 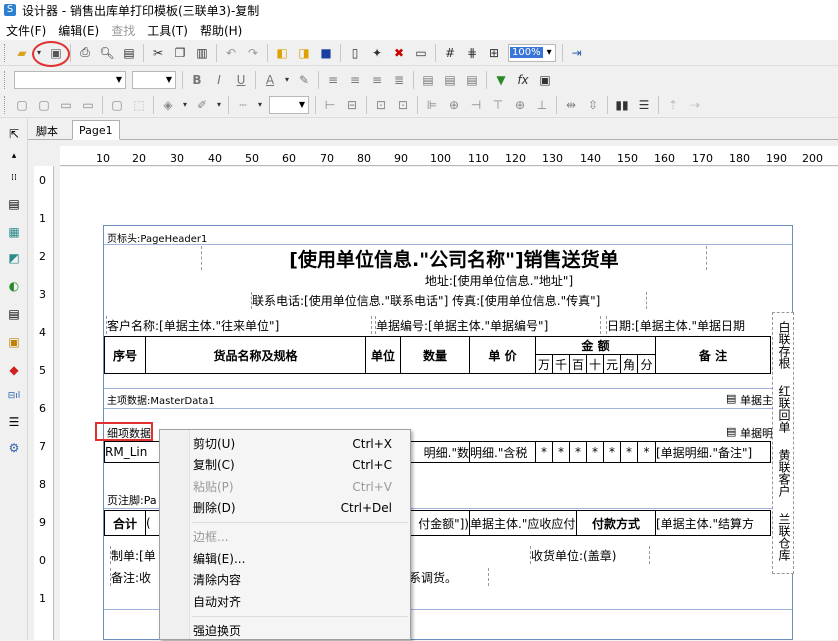 What do you see at coordinates (168, 105) in the screenshot?
I see `fill-color-icon: ◈` at bounding box center [168, 105].